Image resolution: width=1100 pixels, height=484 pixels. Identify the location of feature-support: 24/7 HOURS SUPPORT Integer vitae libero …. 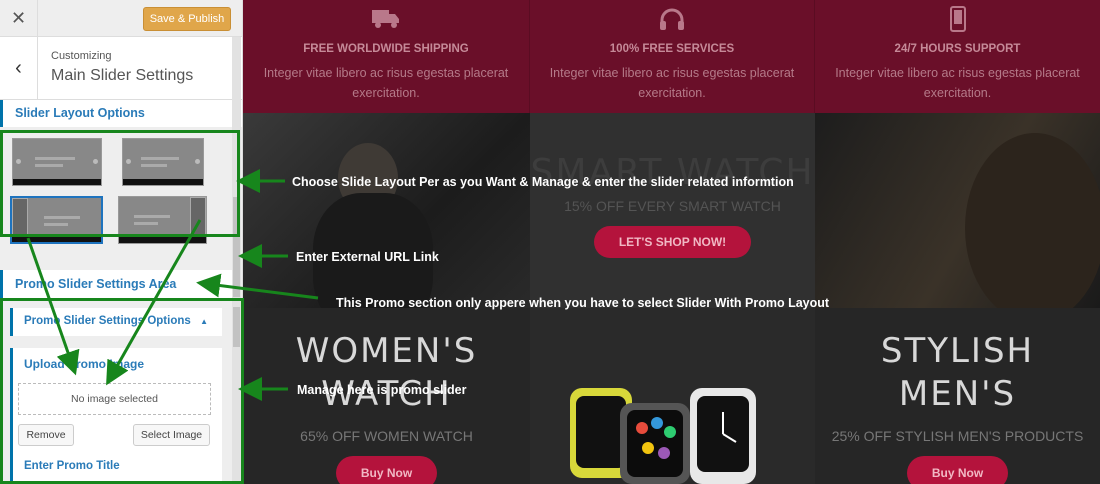
(957, 56).